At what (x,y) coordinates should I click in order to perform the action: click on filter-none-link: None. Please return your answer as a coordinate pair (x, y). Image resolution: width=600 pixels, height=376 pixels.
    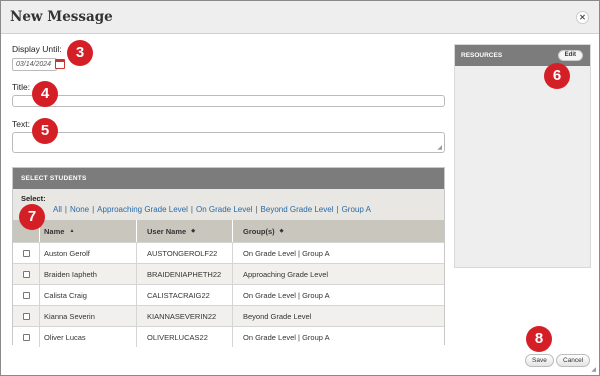
    Looking at the image, I should click on (79, 209).